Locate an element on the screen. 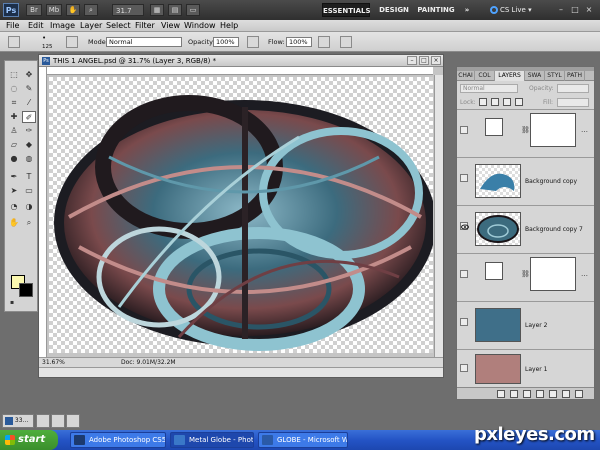 Image resolution: width=600 pixels, height=450 pixels. tab-color: COL is located at coordinates (485, 76).